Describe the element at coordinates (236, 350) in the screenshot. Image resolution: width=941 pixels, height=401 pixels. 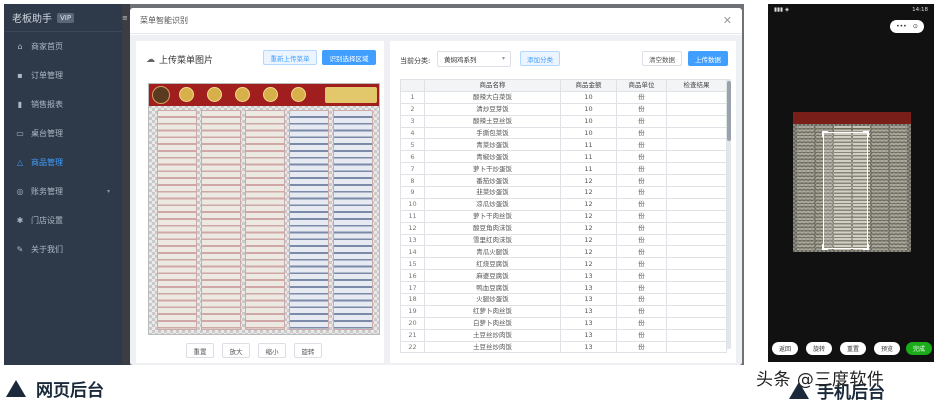
I see `zoom-in-button: 放大` at that location.